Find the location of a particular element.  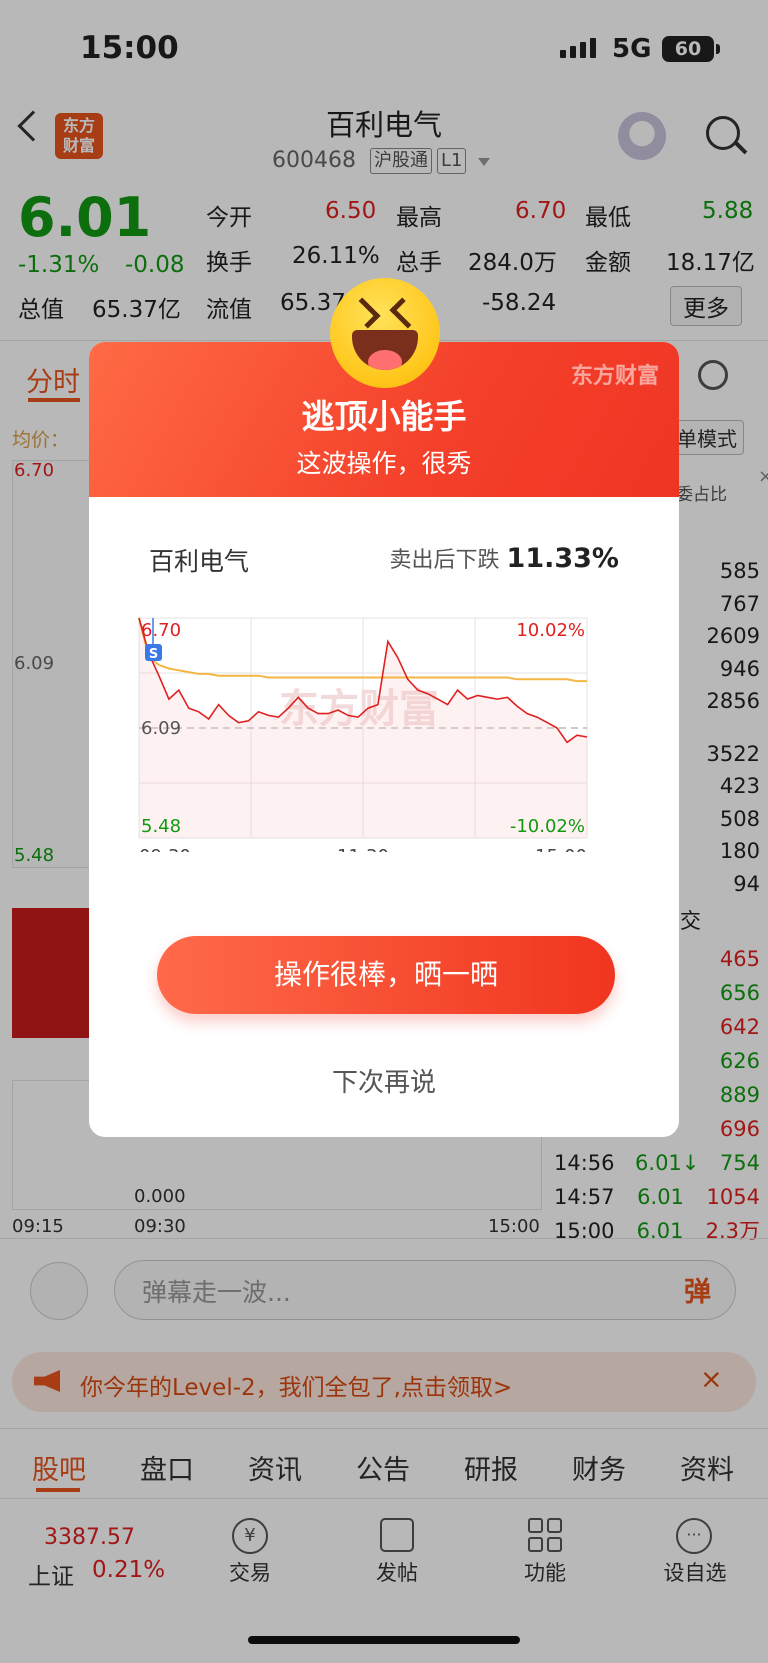

laughing-emoji-icon is located at coordinates (385, 333).